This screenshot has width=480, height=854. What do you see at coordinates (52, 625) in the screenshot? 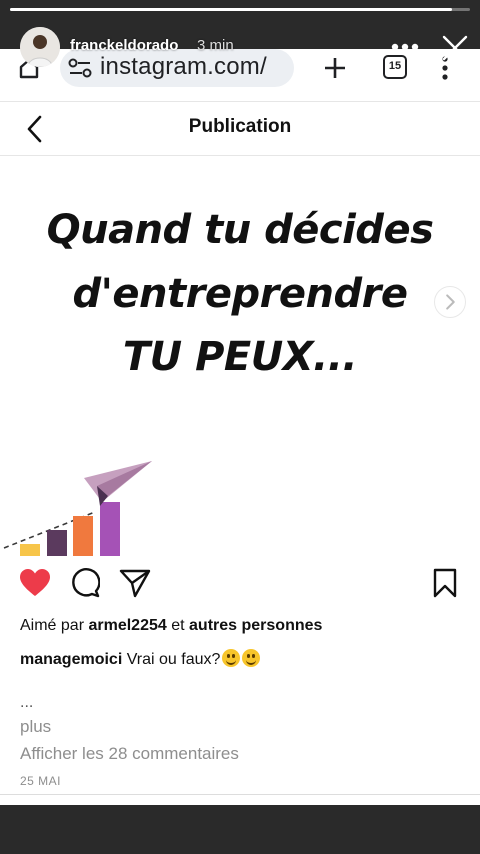
I see `likes-prefix: Aimé par` at bounding box center [52, 625].